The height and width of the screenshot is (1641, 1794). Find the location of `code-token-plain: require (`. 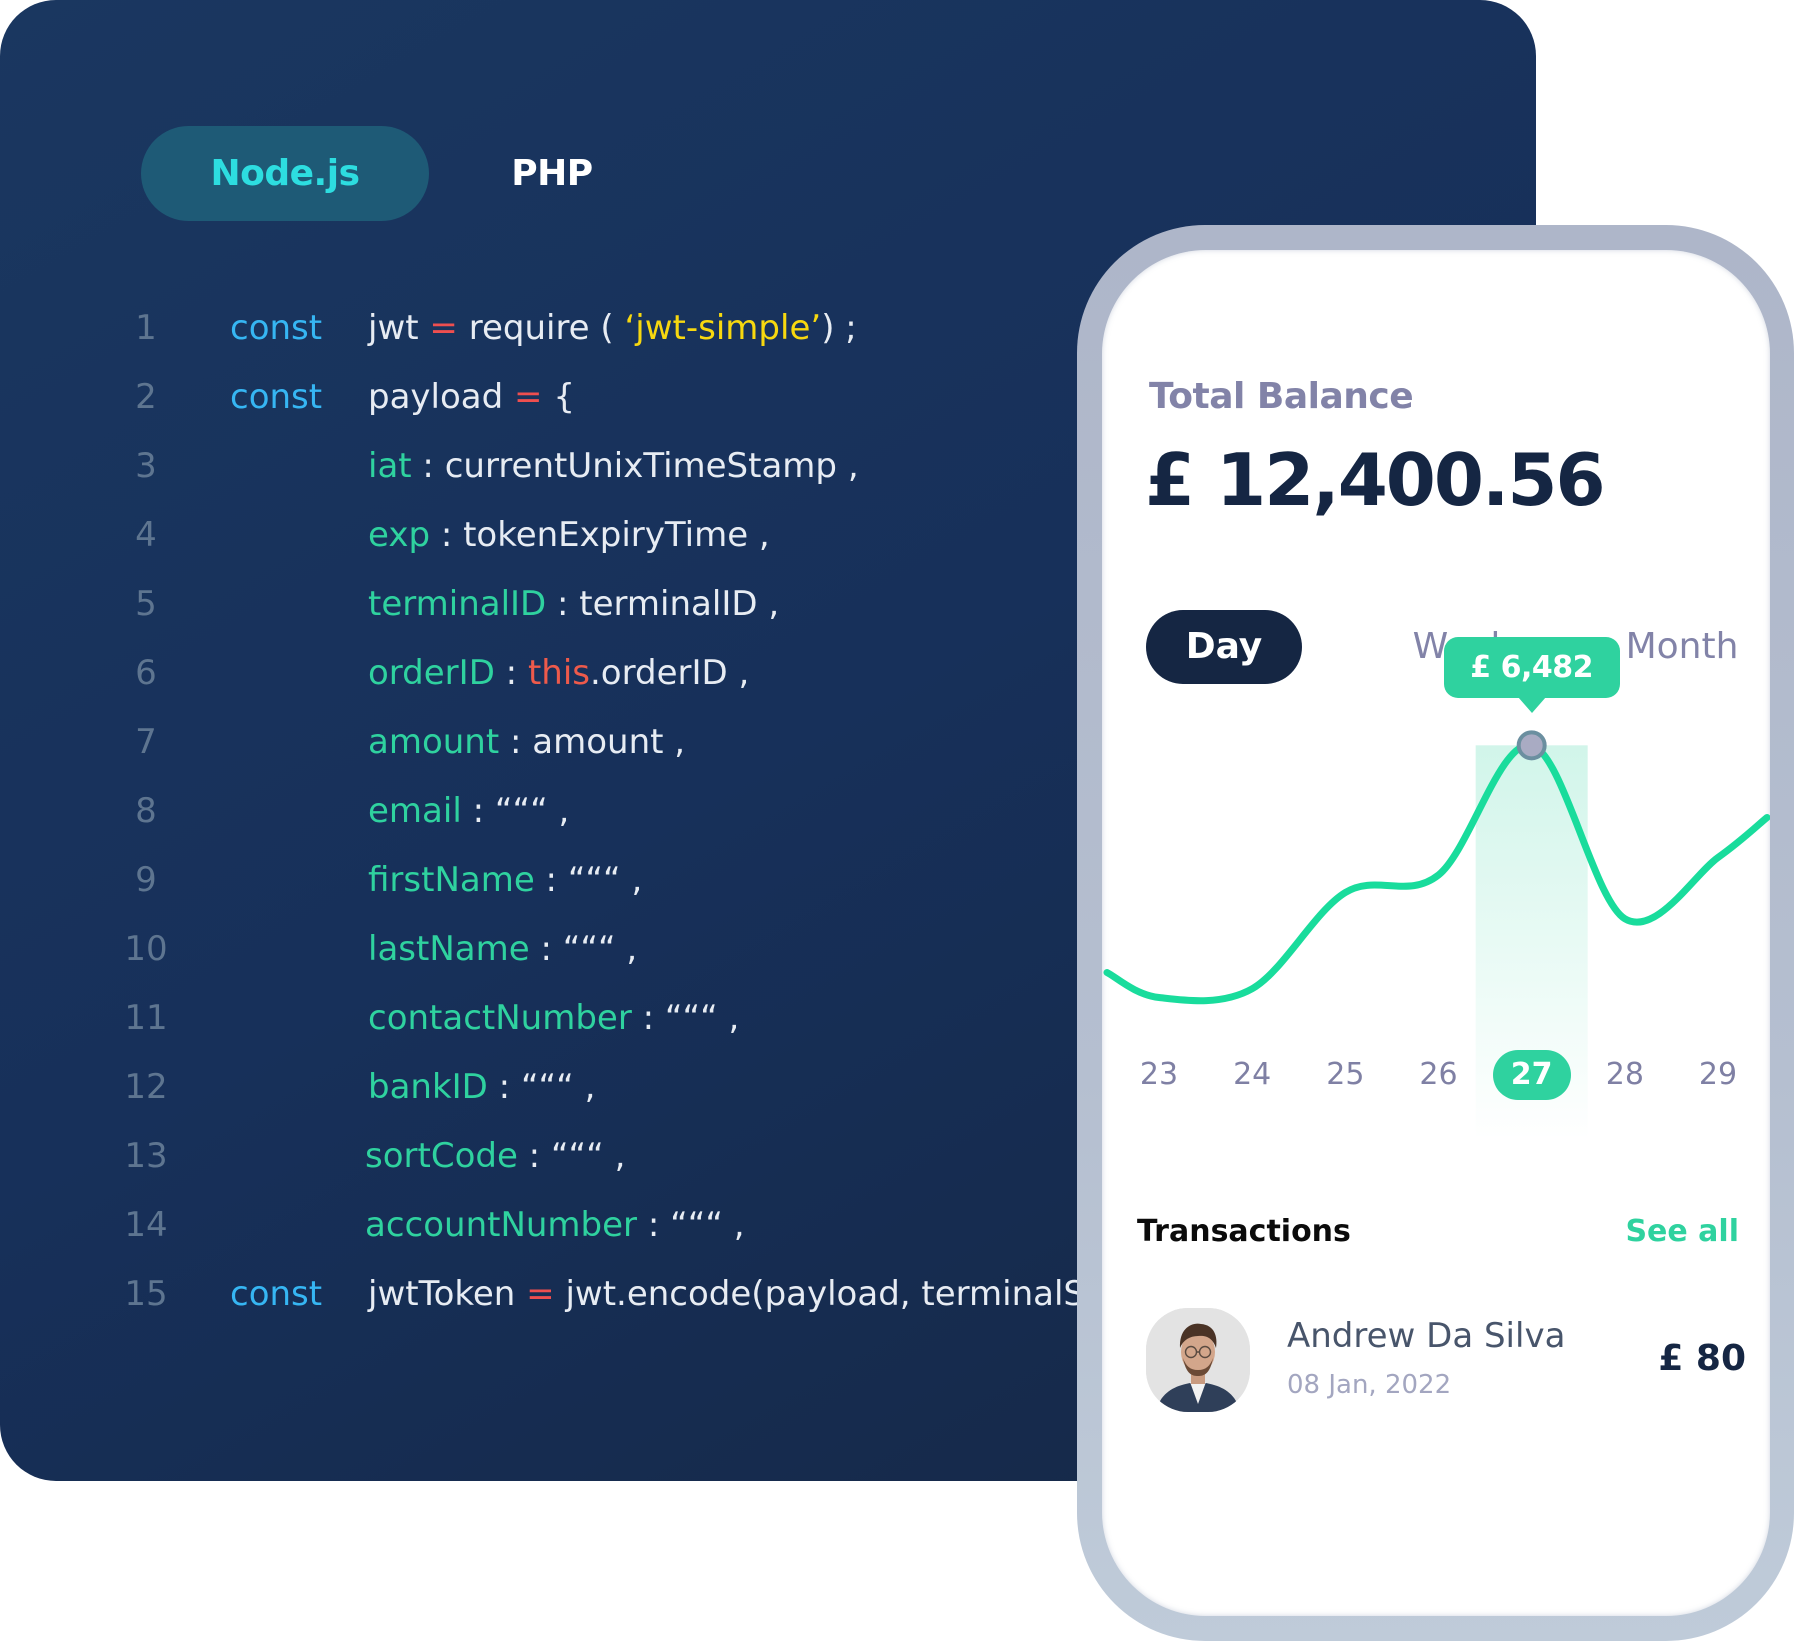

code-token-plain: require ( is located at coordinates (541, 328).